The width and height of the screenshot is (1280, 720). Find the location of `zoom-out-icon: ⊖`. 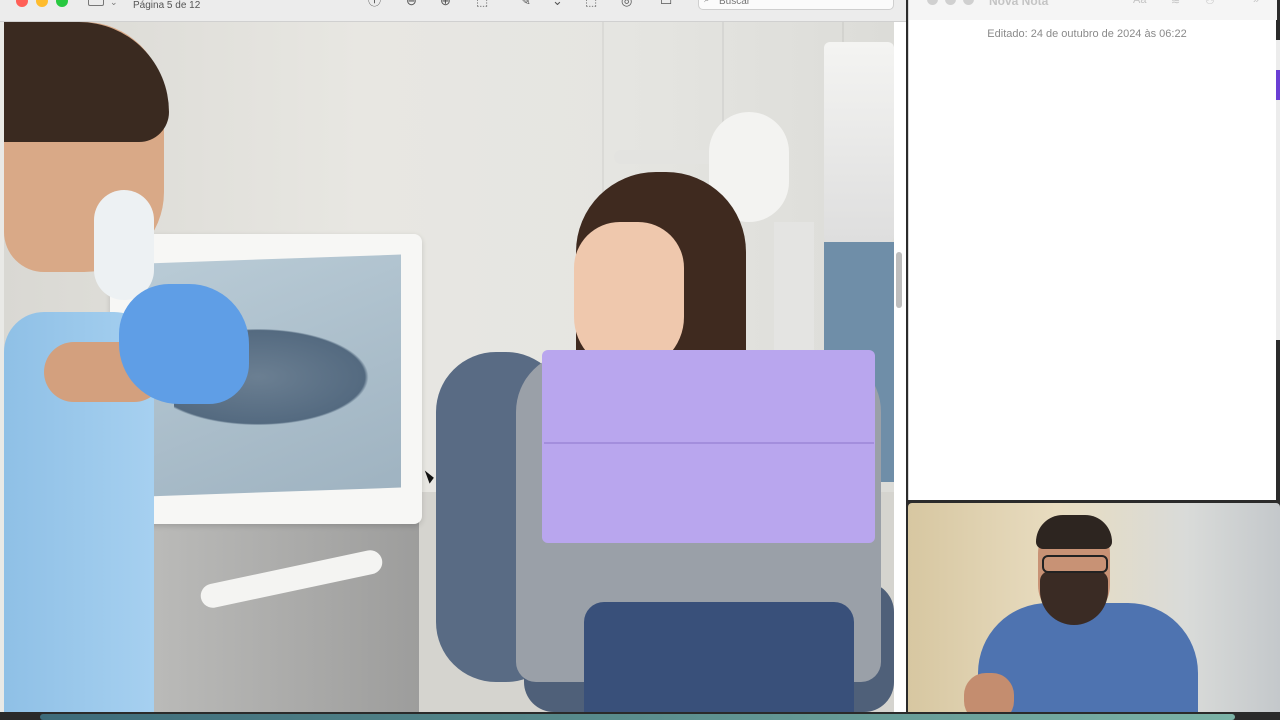

zoom-out-icon: ⊖ is located at coordinates (411, 4).